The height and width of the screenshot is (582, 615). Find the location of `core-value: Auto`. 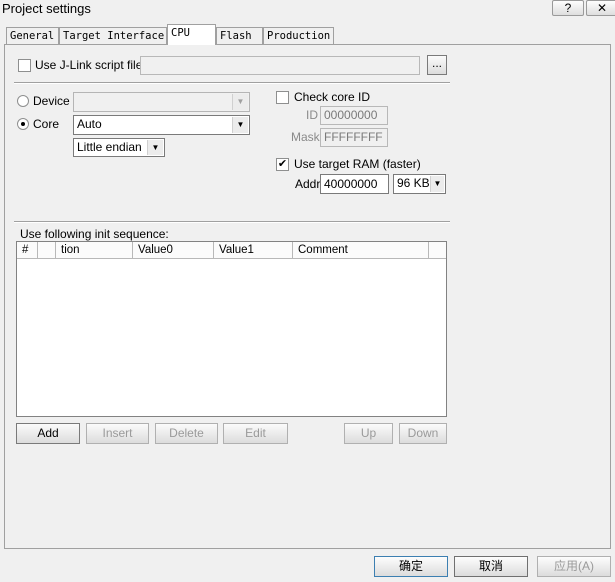

core-value: Auto is located at coordinates (89, 124).